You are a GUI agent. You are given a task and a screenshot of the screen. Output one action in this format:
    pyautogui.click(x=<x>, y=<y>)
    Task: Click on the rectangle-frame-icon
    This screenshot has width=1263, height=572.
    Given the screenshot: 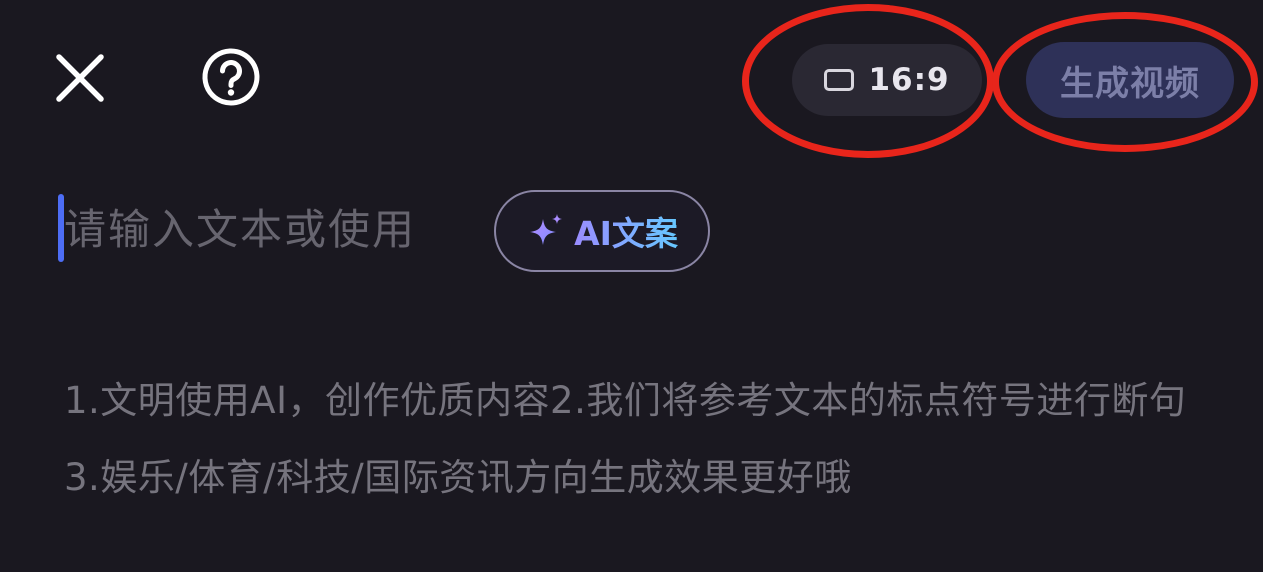 What is the action you would take?
    pyautogui.click(x=839, y=80)
    